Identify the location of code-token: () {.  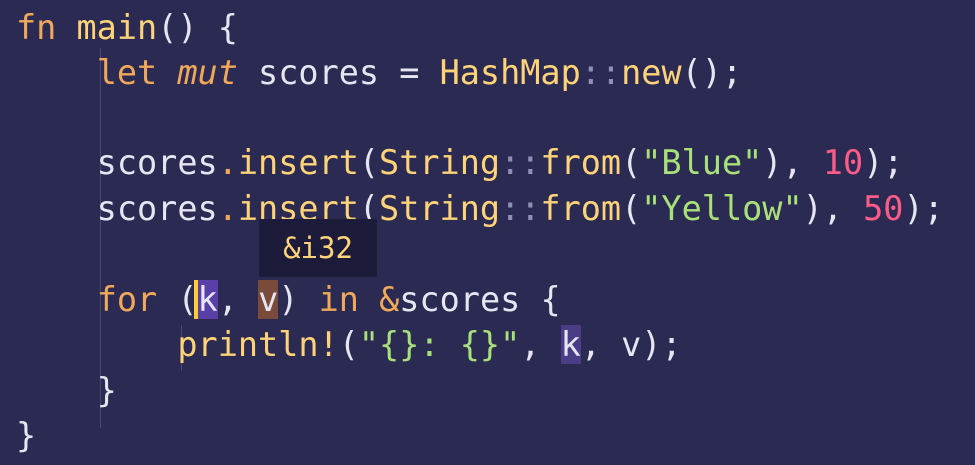
(197, 27).